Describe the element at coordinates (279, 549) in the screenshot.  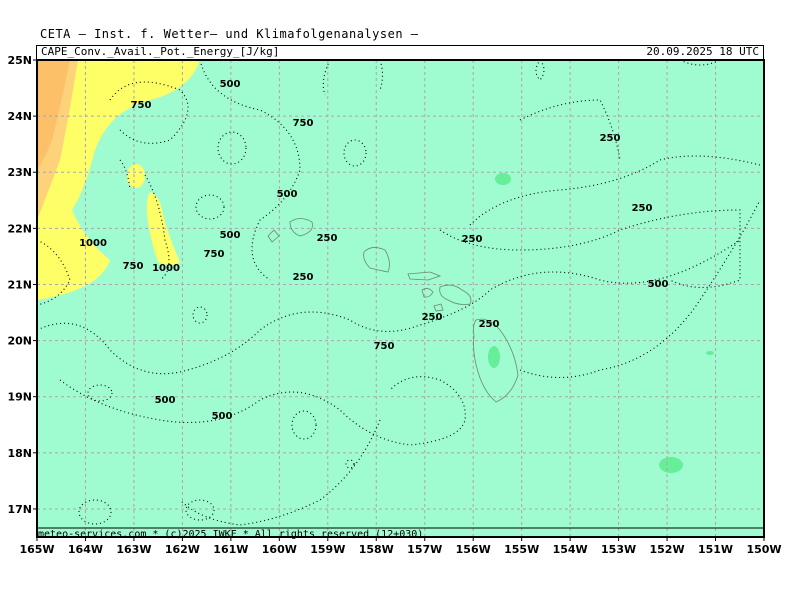
I see `longitude-tick-label: 160W` at that location.